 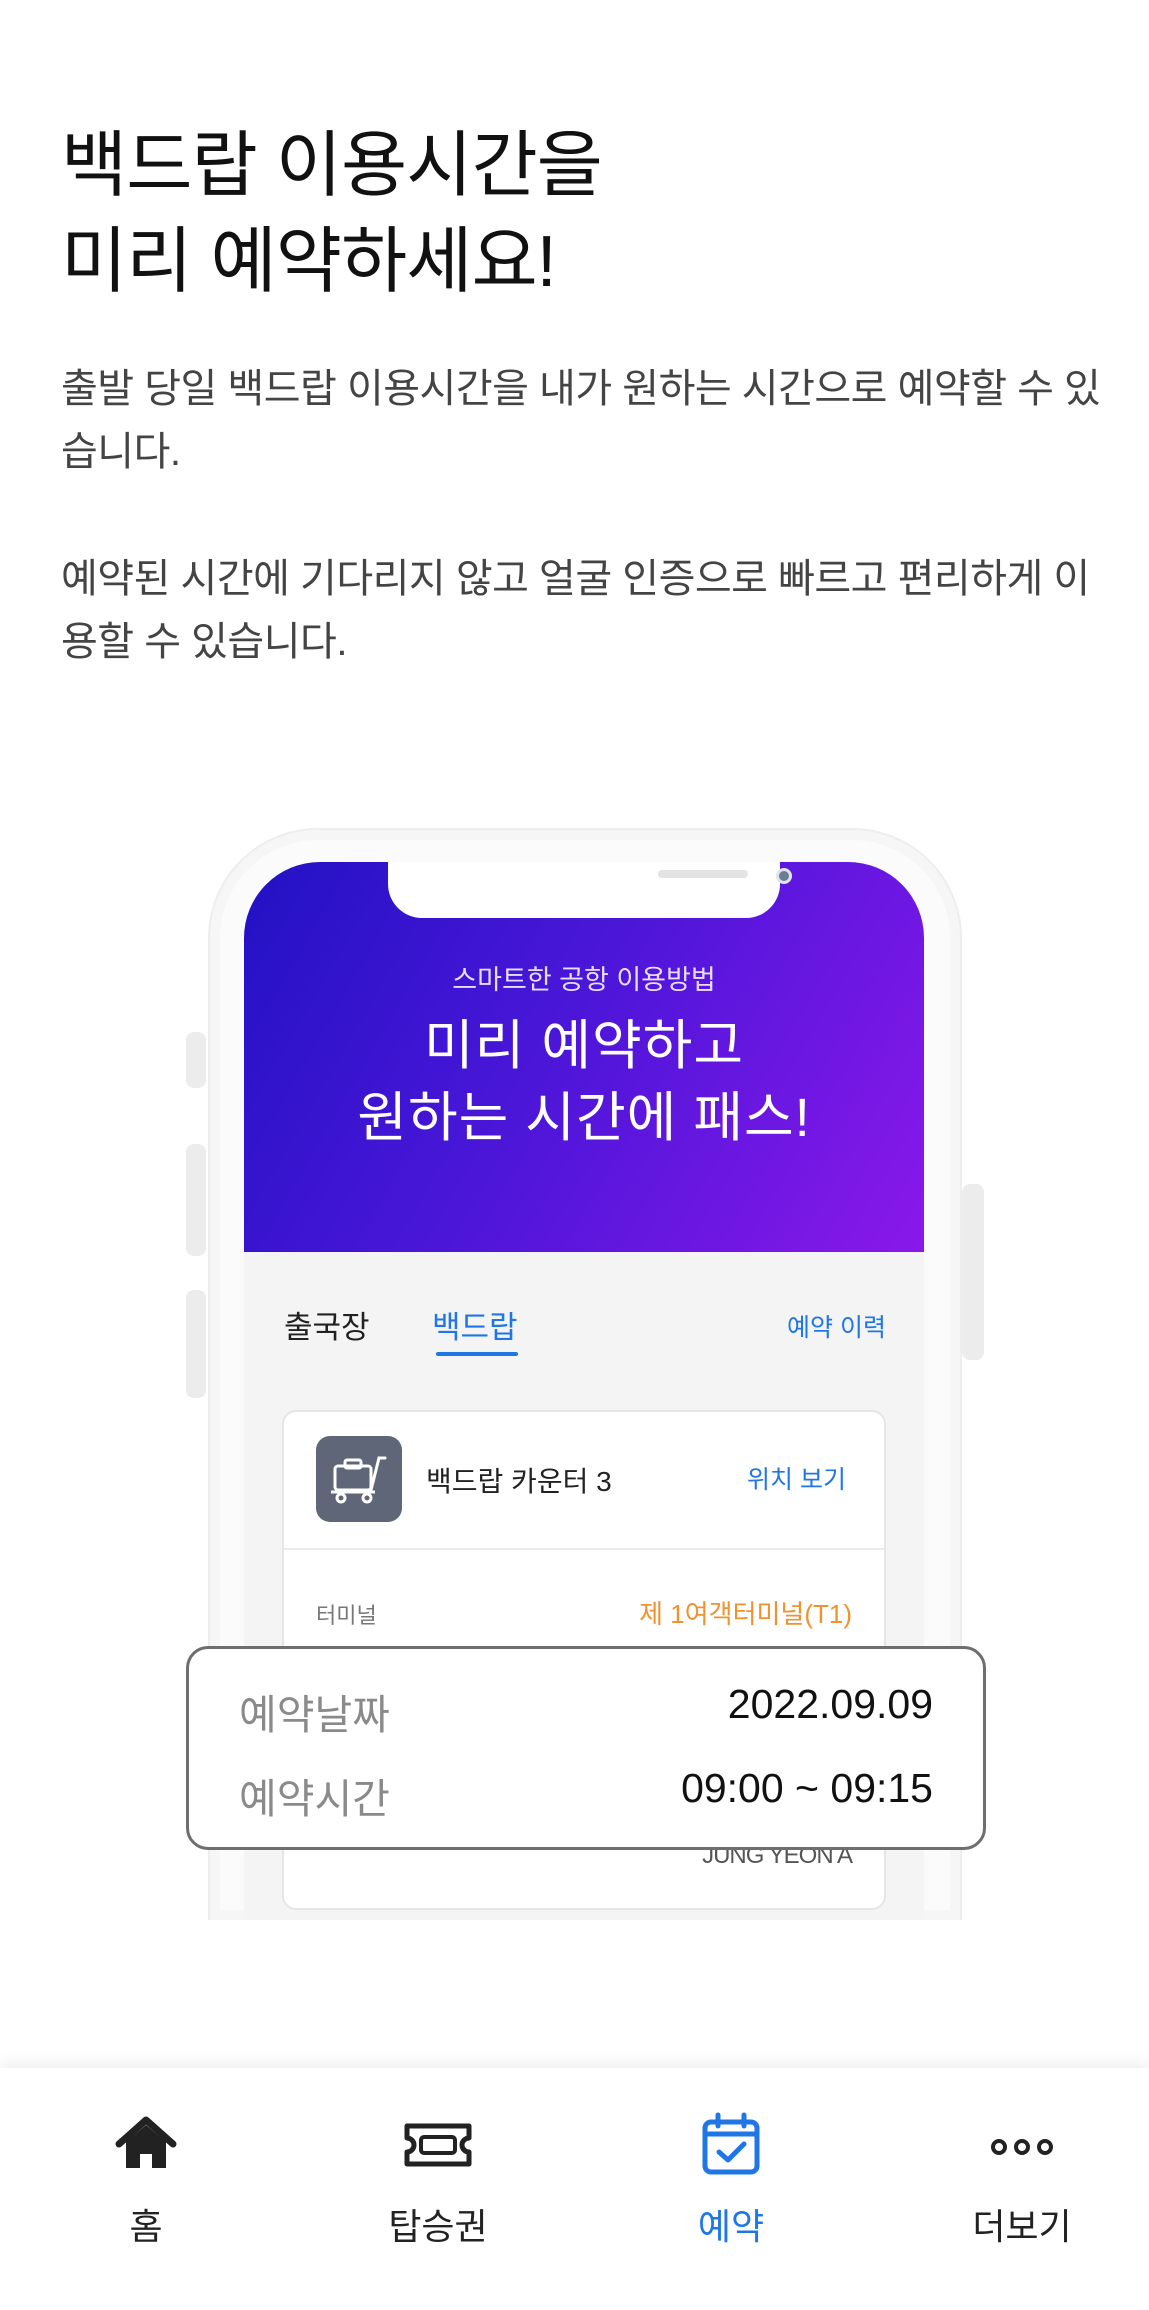 I want to click on speaker-grille, so click(x=703, y=874).